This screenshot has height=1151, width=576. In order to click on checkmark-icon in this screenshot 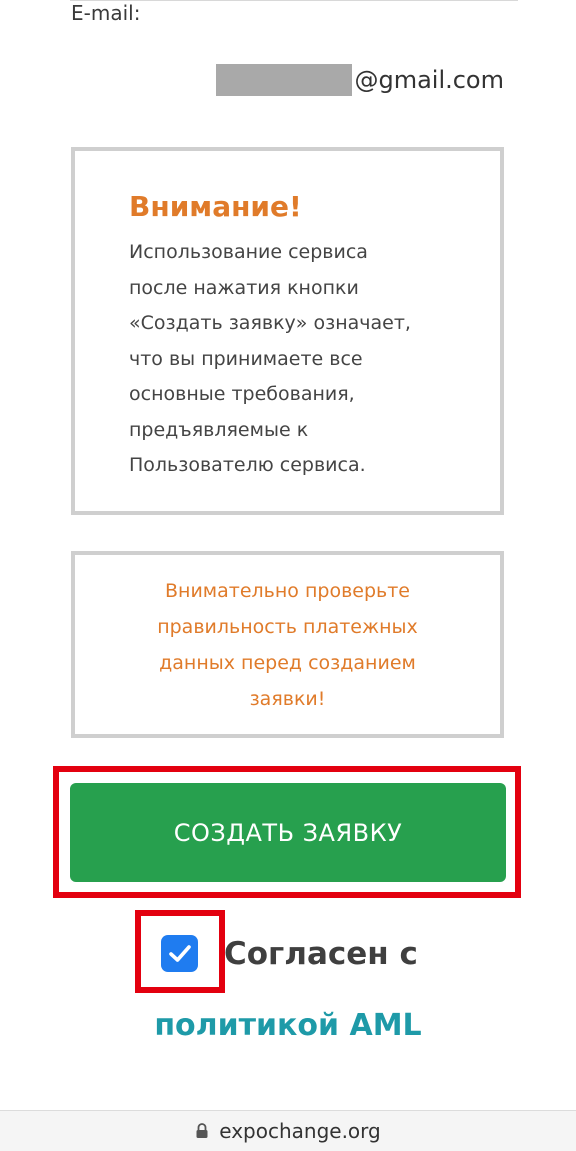, I will do `click(179, 953)`.